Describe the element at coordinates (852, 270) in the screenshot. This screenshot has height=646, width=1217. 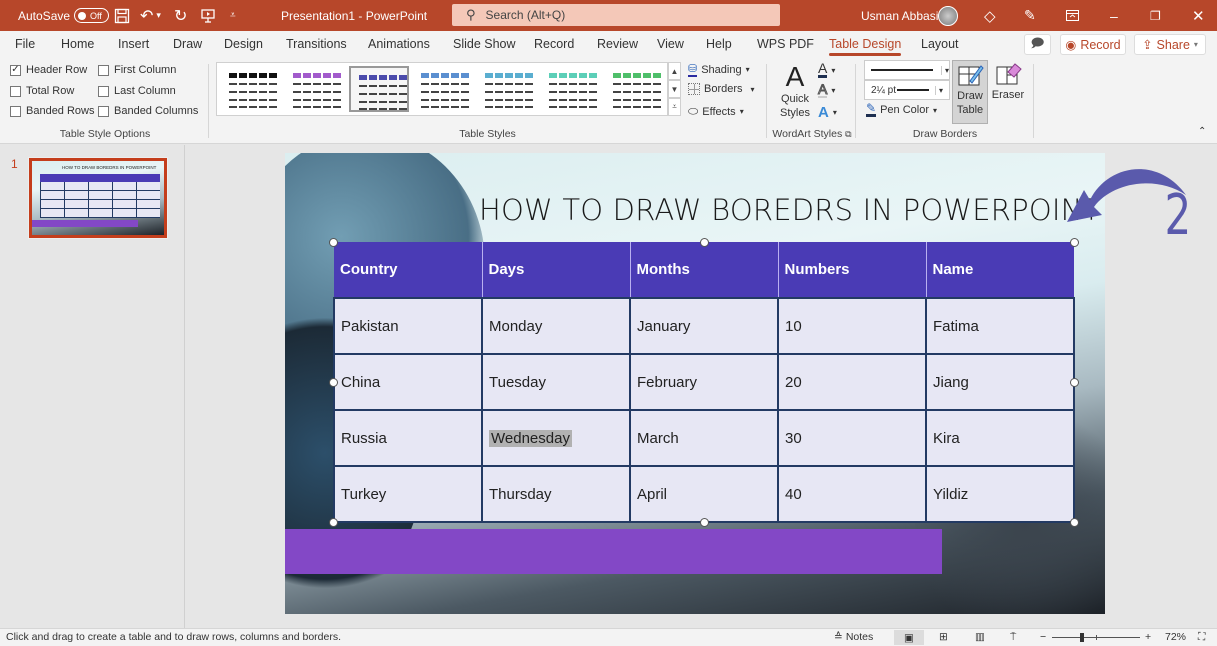
I see `table-header-cell: Numbers` at that location.